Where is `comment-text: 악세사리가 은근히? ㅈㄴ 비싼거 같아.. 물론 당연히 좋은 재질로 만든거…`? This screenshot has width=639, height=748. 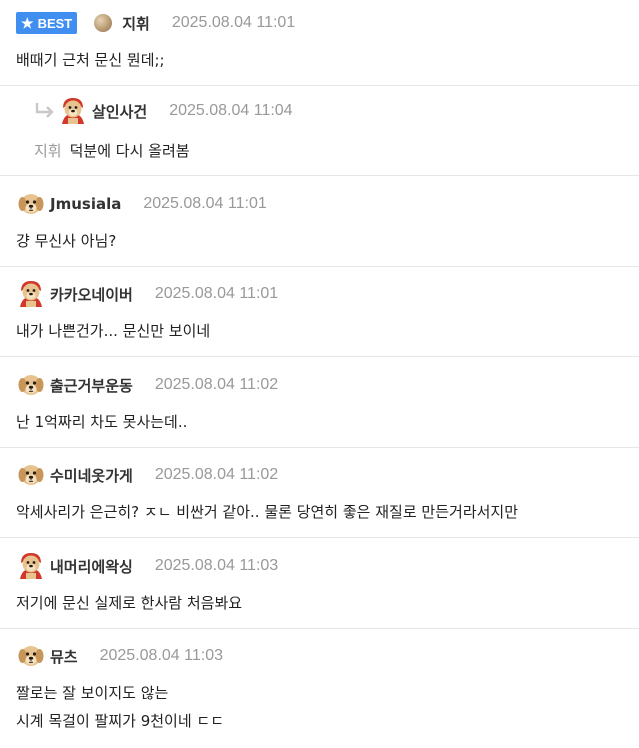 comment-text: 악세사리가 은근히? ㅈㄴ 비싼거 같아.. 물론 당연히 좋은 재질로 만든거… is located at coordinates (267, 512).